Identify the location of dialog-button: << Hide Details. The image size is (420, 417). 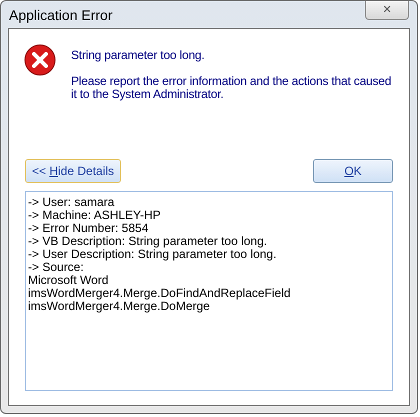
(73, 171).